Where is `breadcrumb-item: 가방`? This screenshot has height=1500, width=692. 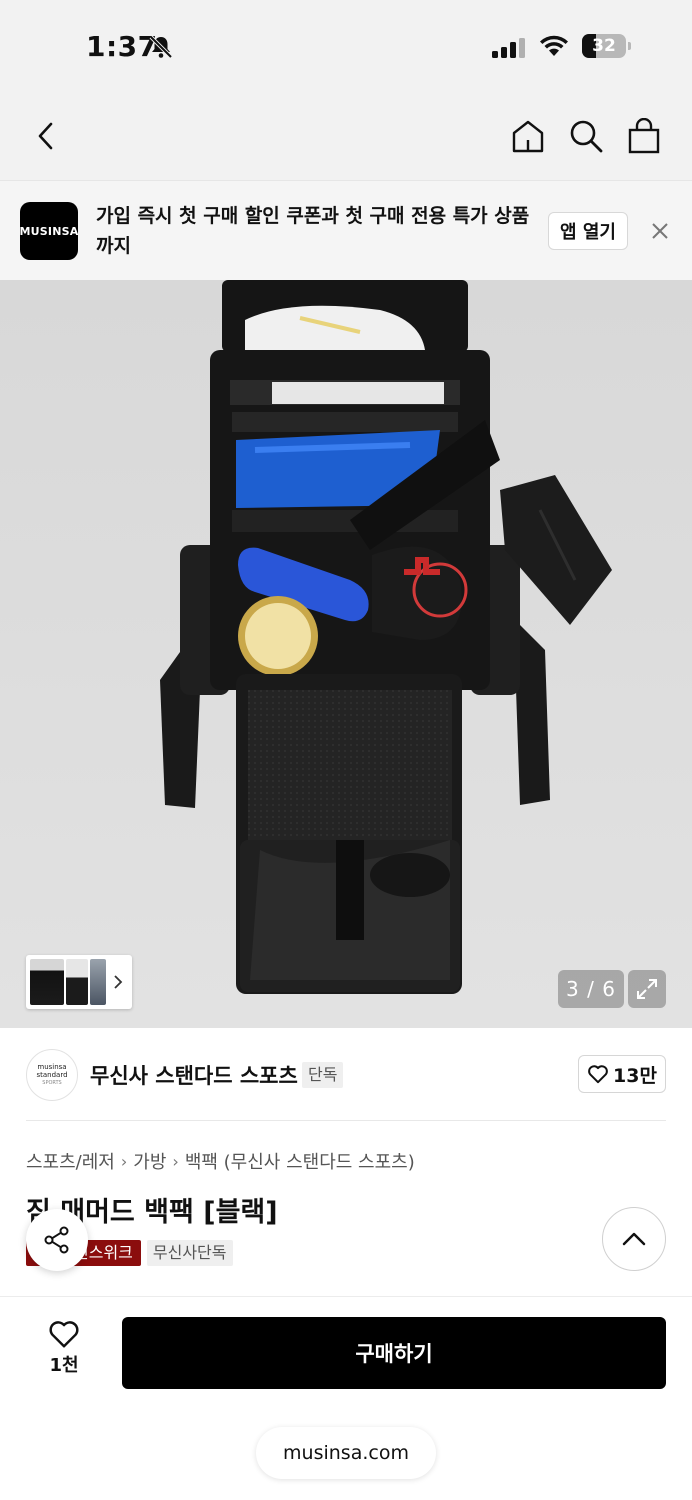
breadcrumb-item: 가방 is located at coordinates (149, 1161).